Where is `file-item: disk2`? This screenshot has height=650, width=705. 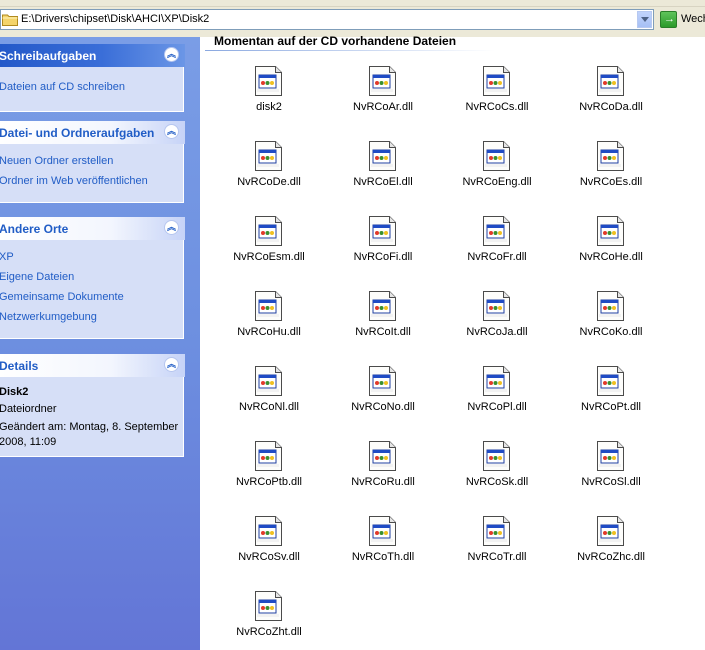 file-item: disk2 is located at coordinates (269, 94).